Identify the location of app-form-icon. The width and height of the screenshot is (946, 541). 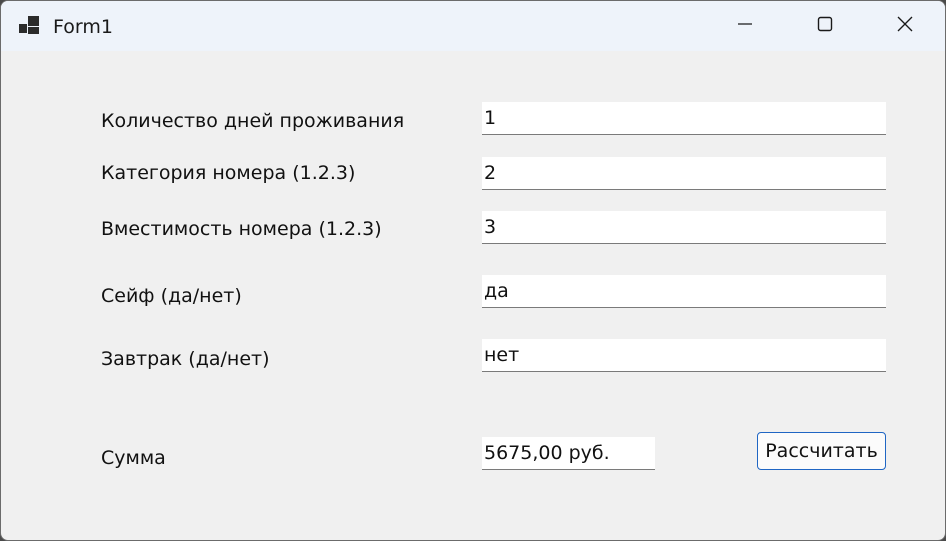
(30, 26).